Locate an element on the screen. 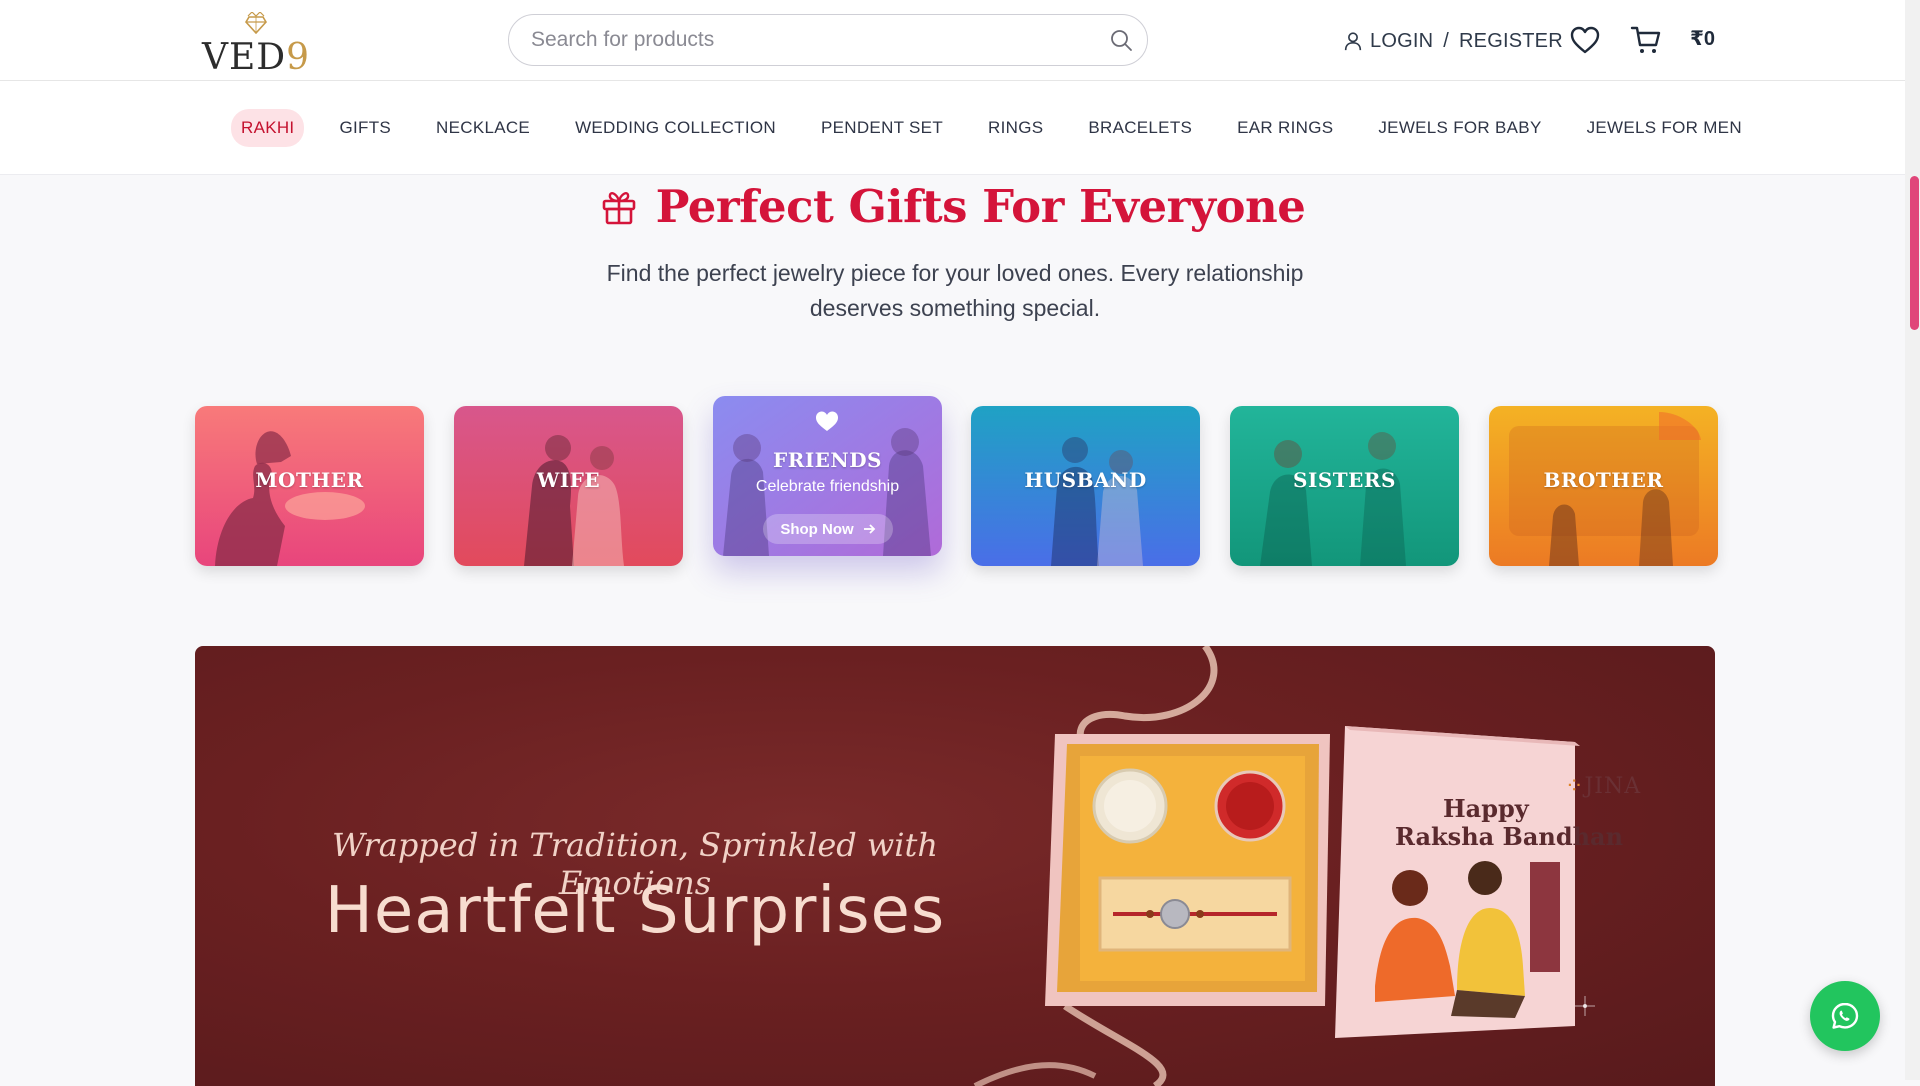  category-label: FRIENDS is located at coordinates (827, 460).